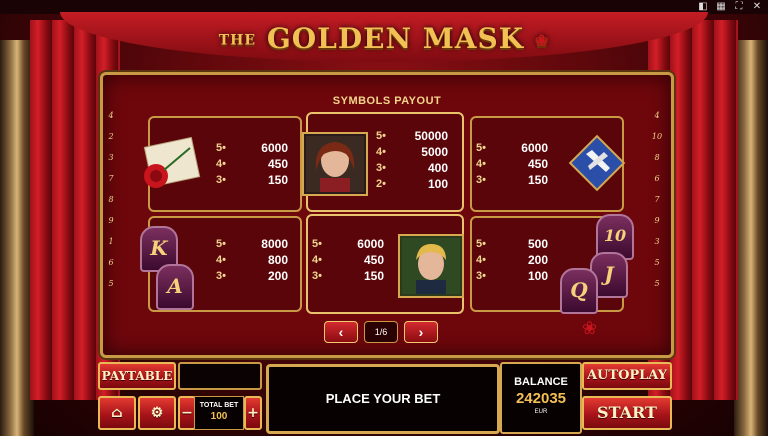  What do you see at coordinates (437, 168) in the screenshot?
I see `payout-value: 400` at bounding box center [437, 168].